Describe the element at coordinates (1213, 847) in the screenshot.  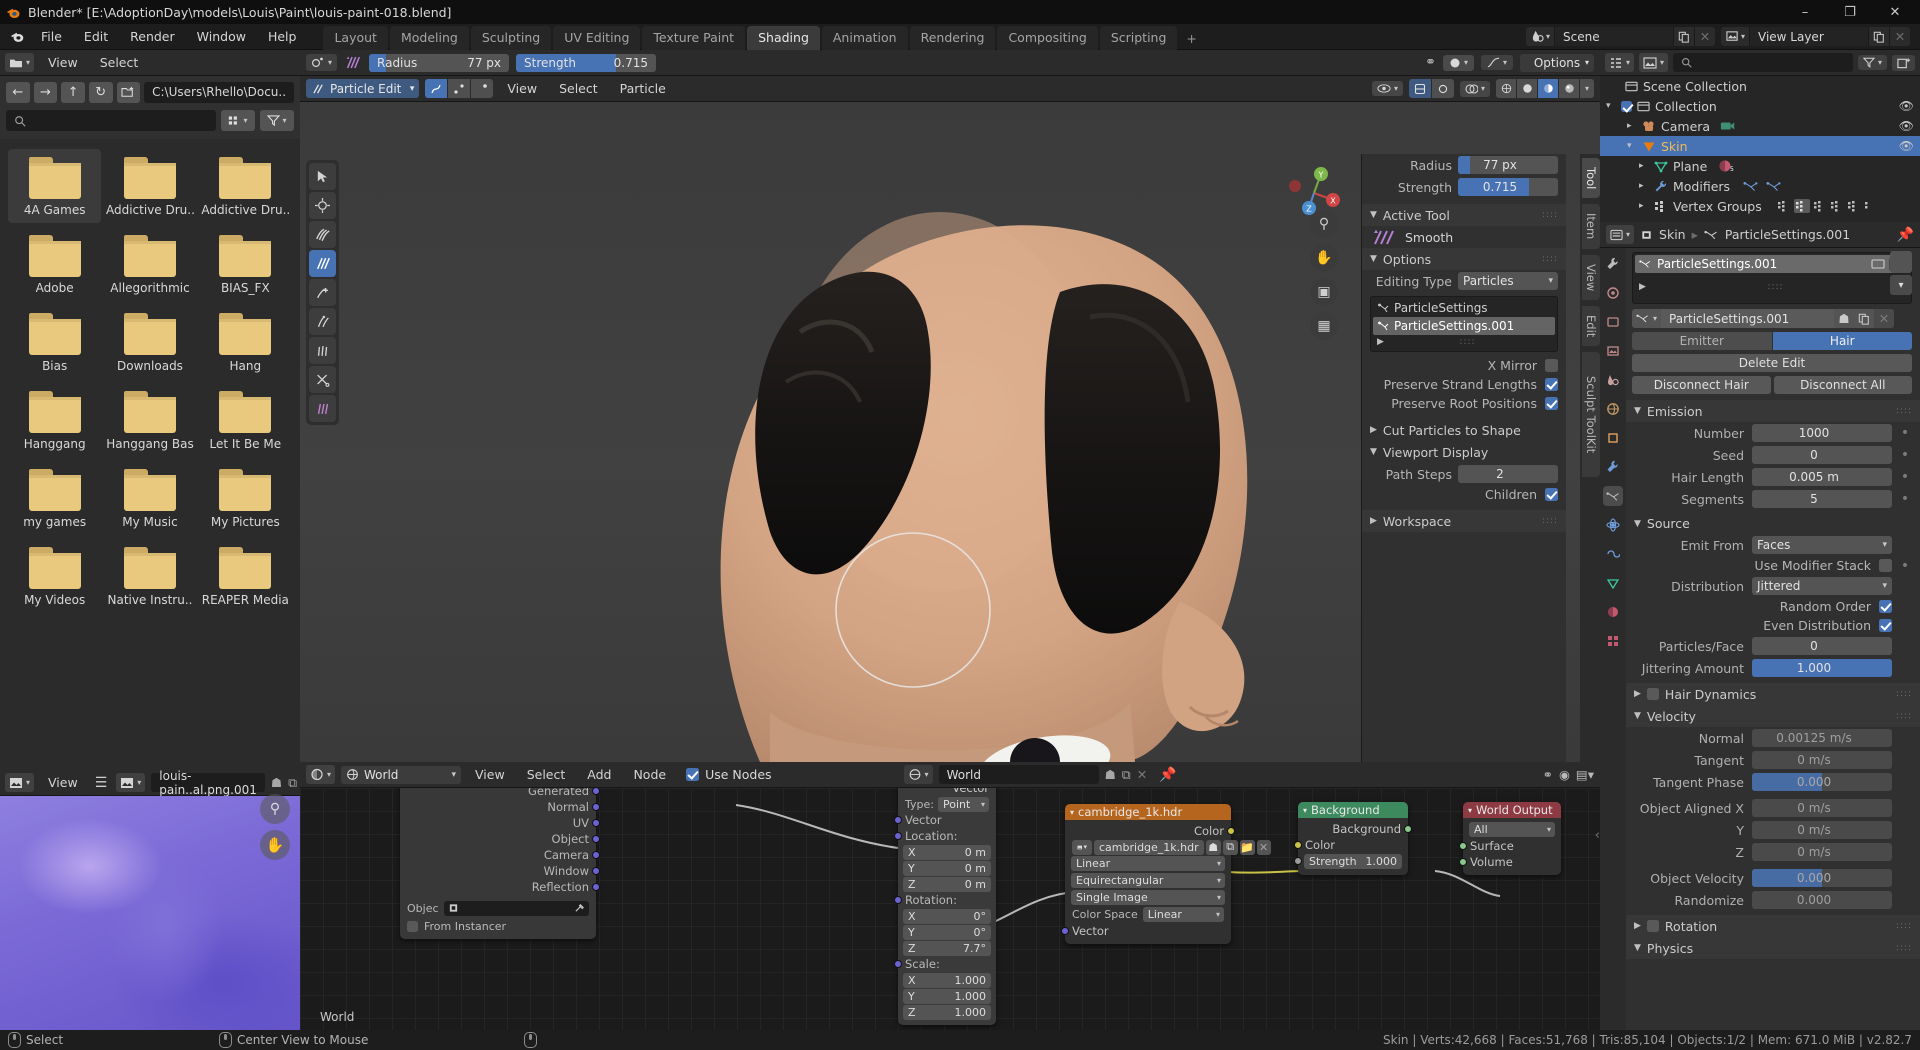
I see `fake-user-icon: ☗` at that location.